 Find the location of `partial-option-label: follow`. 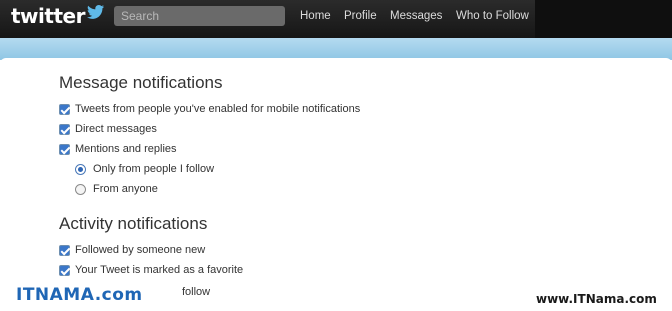

partial-option-label: follow is located at coordinates (196, 292).